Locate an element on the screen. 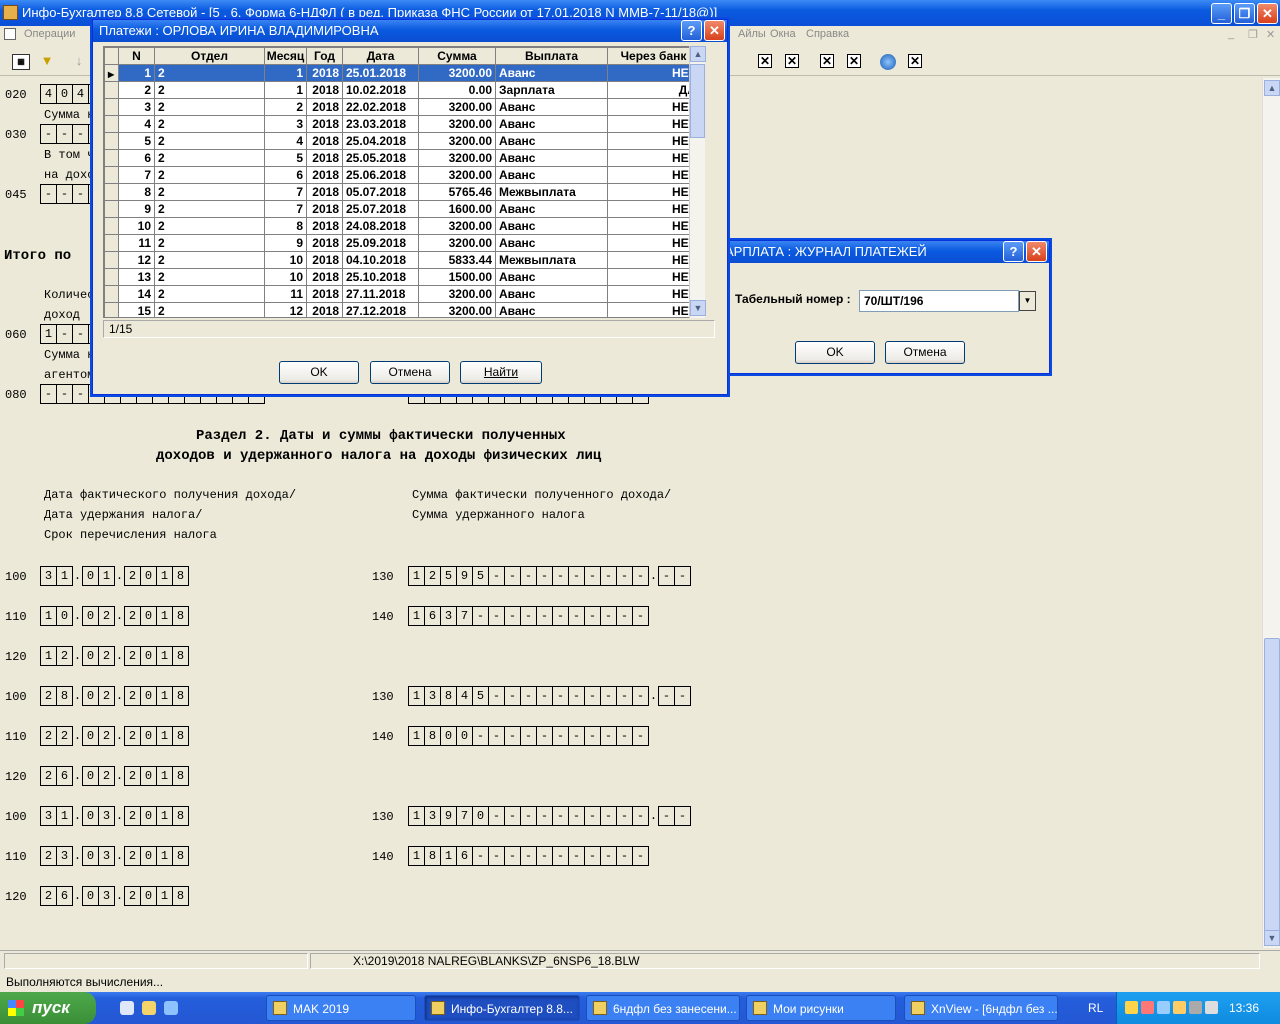  mdi-minimize-icon: _ is located at coordinates (1231, 34).